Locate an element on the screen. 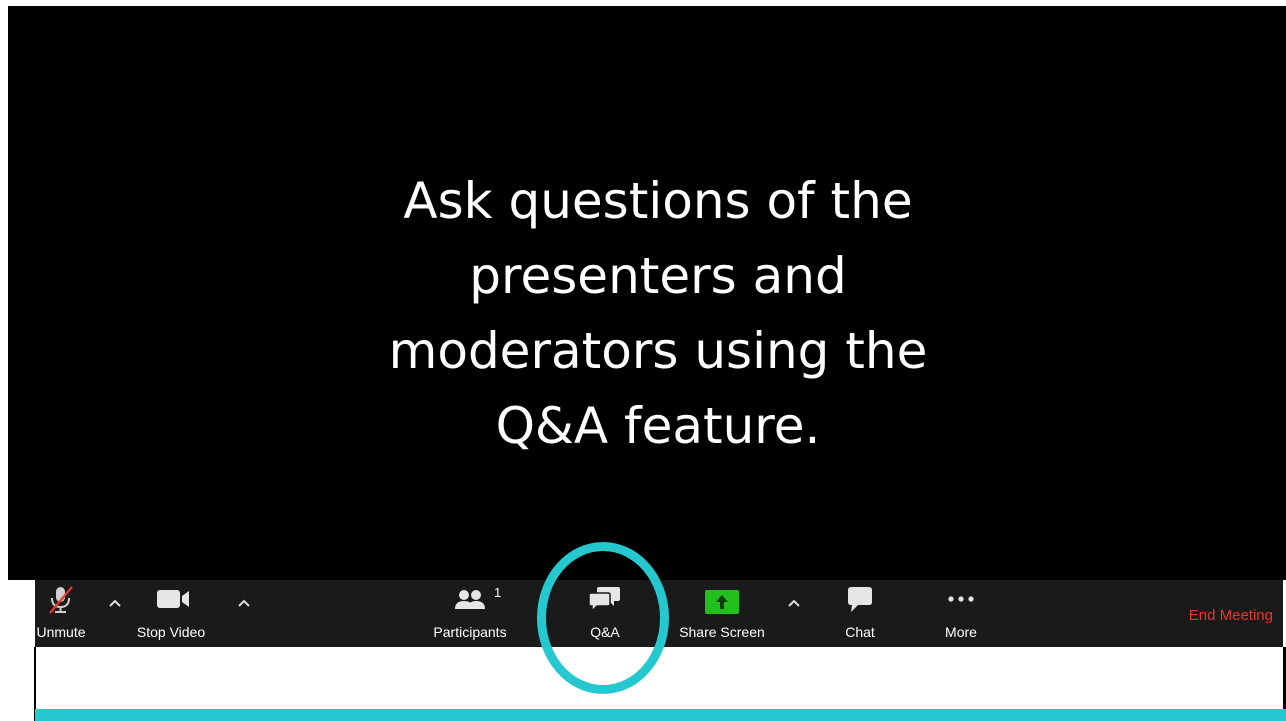  qa-highlight-circle is located at coordinates (603, 618).